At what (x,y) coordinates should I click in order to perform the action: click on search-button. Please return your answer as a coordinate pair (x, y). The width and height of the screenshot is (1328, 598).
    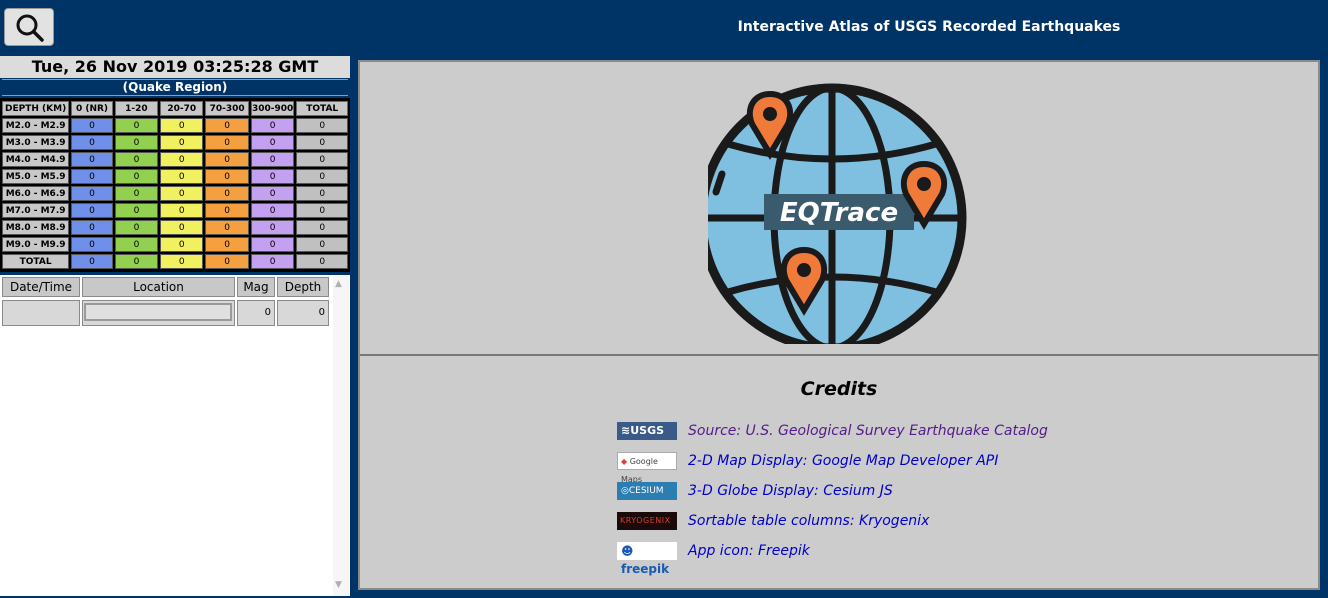
    Looking at the image, I should click on (29, 27).